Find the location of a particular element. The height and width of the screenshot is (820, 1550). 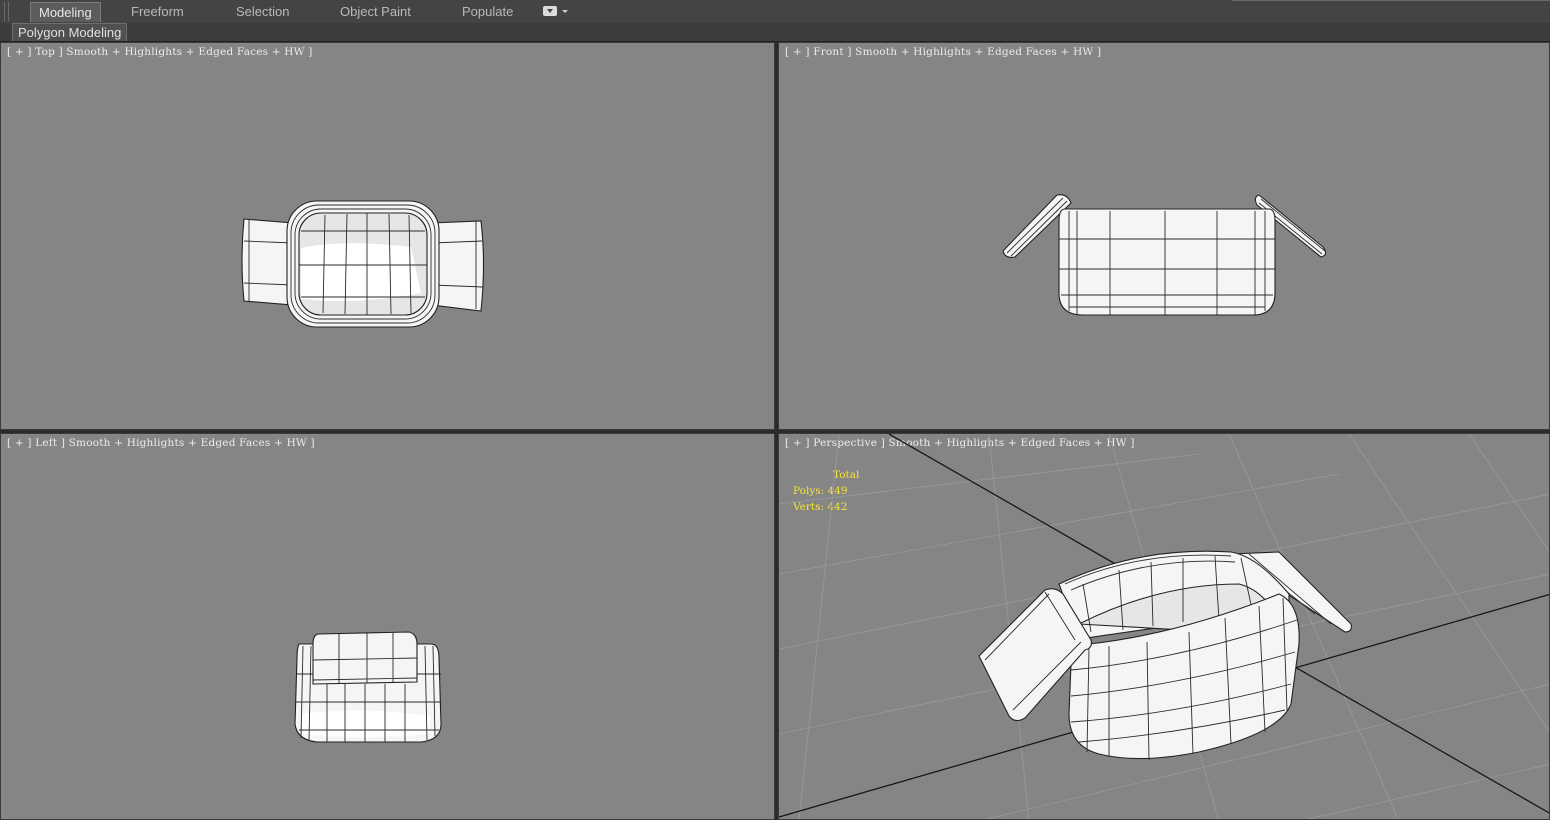

ribbon-grip is located at coordinates (6, 11).